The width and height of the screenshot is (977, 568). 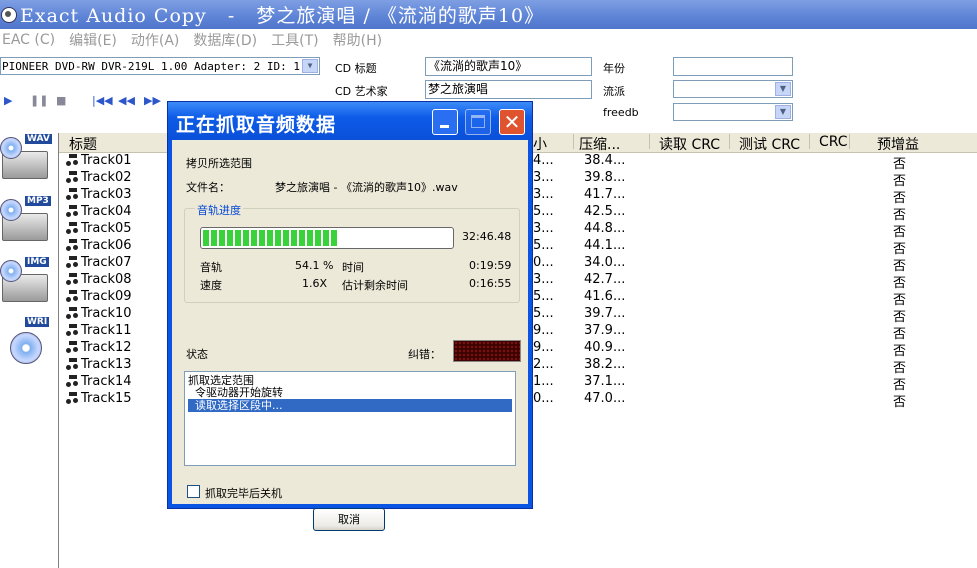 What do you see at coordinates (508, 66) in the screenshot?
I see `cd-title-input: 《流淌的歌声10》` at bounding box center [508, 66].